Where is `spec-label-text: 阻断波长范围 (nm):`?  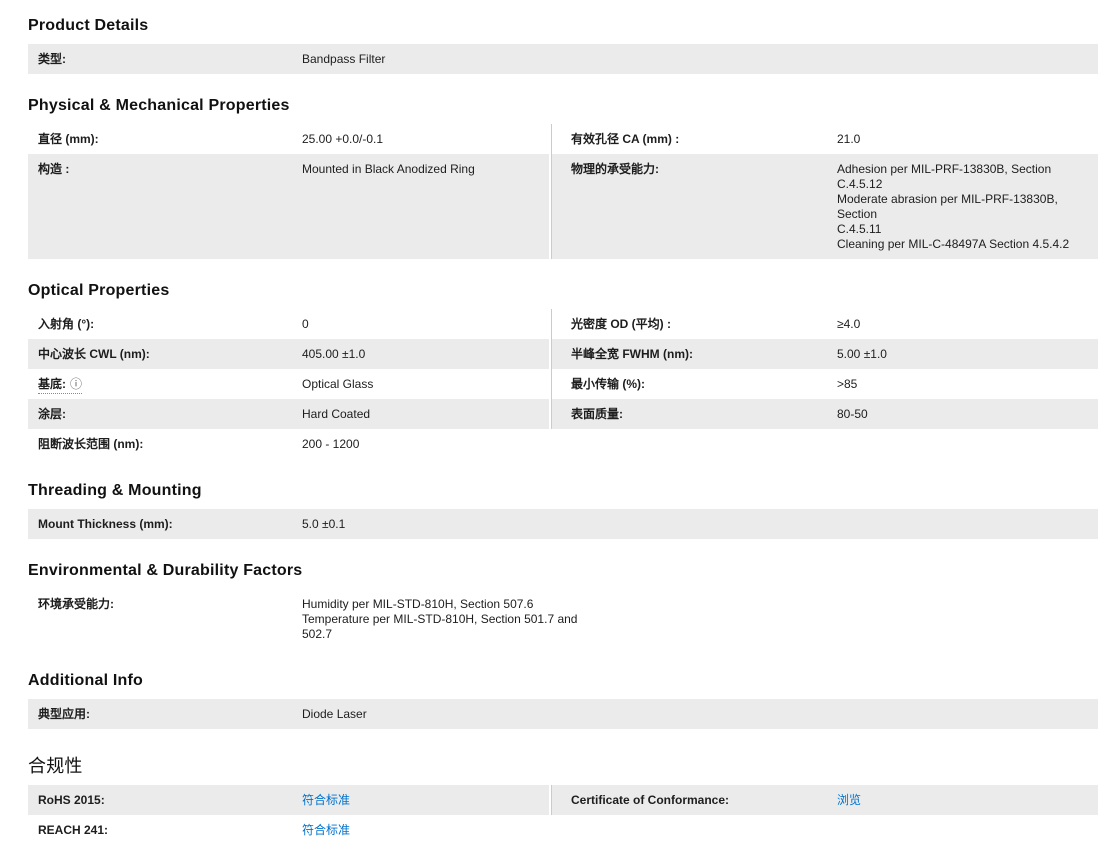
spec-label-text: 阻断波长范围 (nm): is located at coordinates (91, 444).